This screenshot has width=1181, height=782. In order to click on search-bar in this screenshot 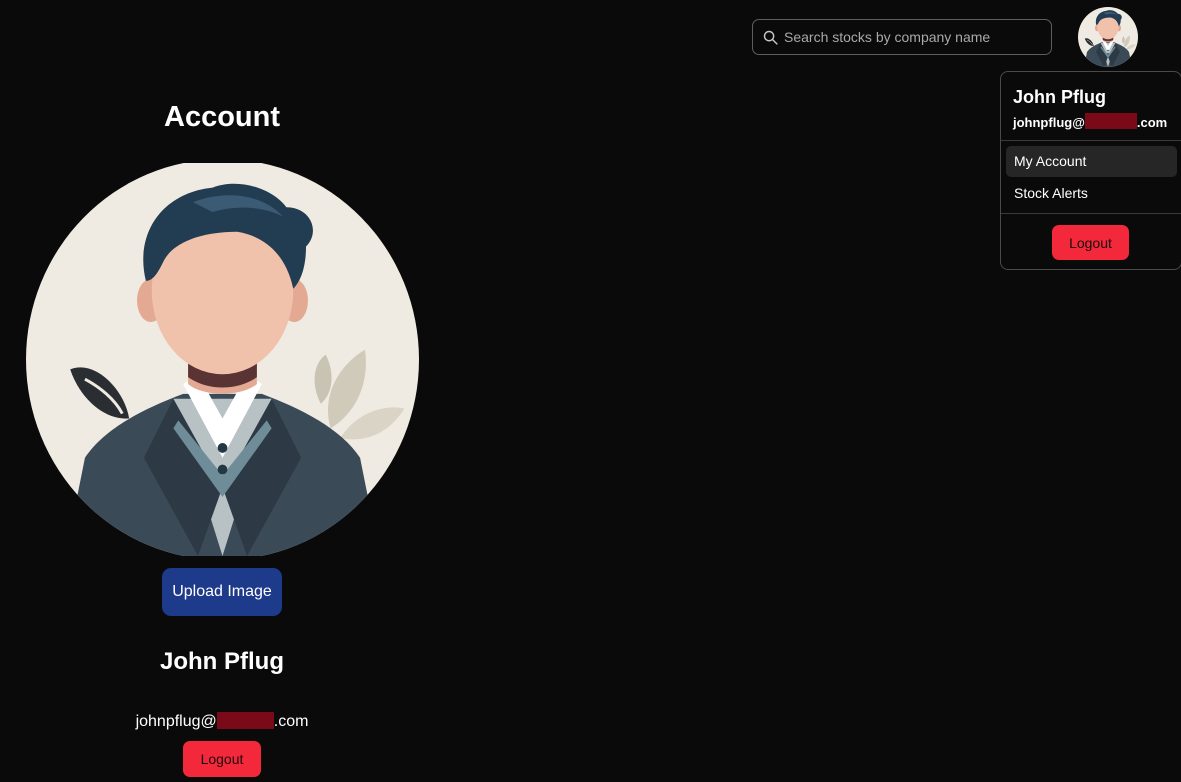, I will do `click(902, 37)`.